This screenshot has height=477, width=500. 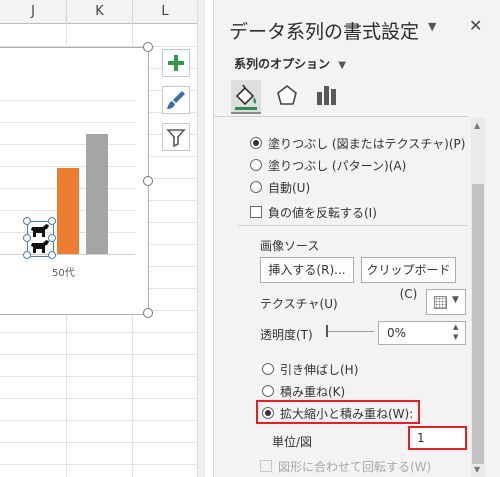 I want to click on series-options-icon, so click(x=326, y=95).